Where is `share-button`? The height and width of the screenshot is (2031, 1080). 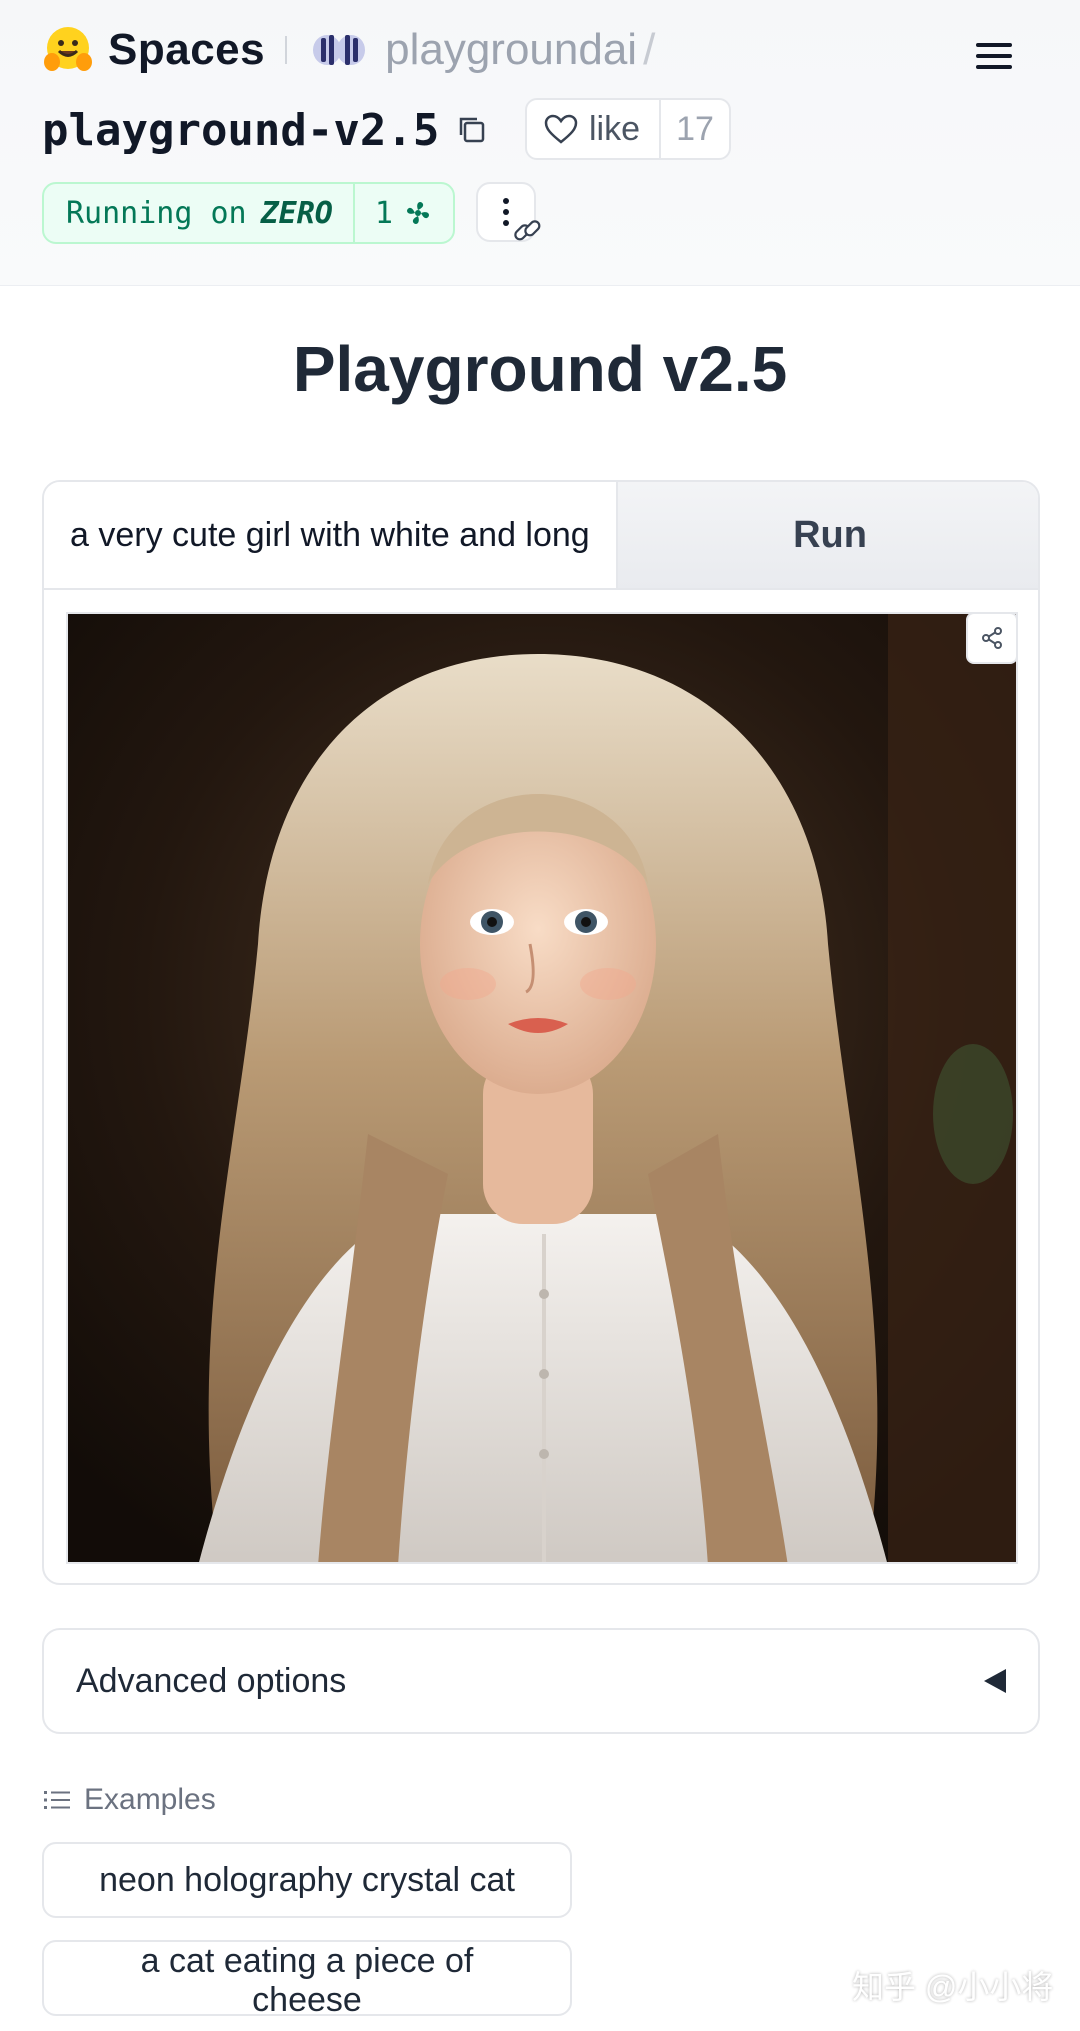 share-button is located at coordinates (992, 638).